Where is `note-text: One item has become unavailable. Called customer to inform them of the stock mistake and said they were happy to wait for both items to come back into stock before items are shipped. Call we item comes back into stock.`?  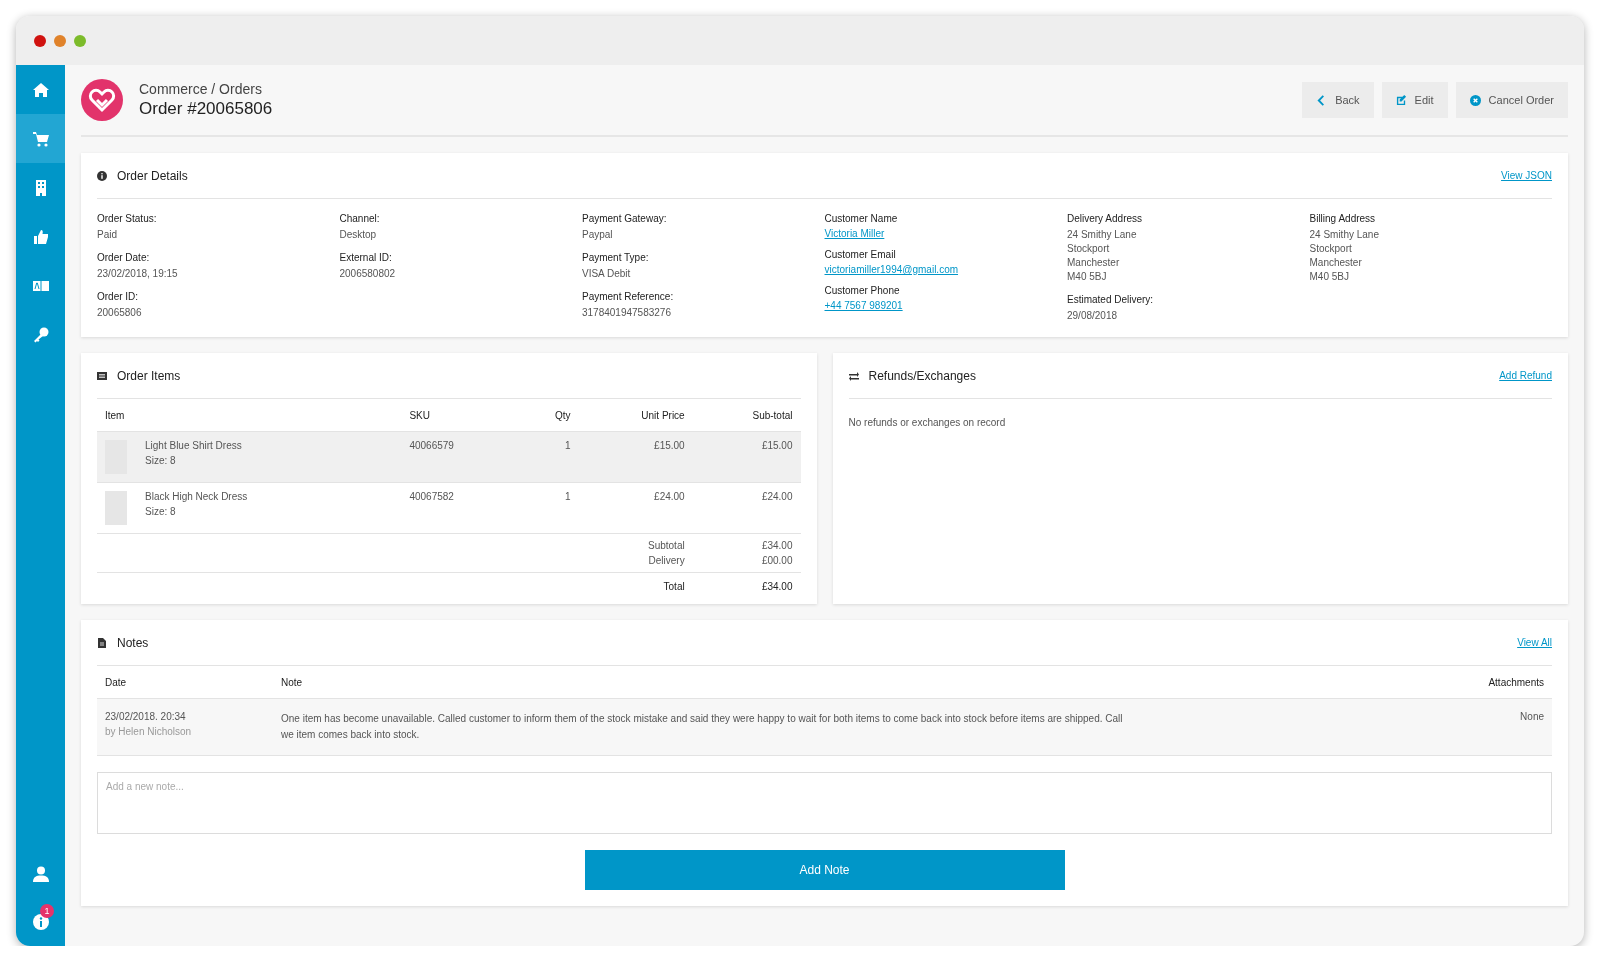 note-text: One item has become unavailable. Called customer to inform them of the stock mistake and said they were happy to wait for both items to come back into stock before items are shipped. Call we item comes back into stock. is located at coordinates (702, 727).